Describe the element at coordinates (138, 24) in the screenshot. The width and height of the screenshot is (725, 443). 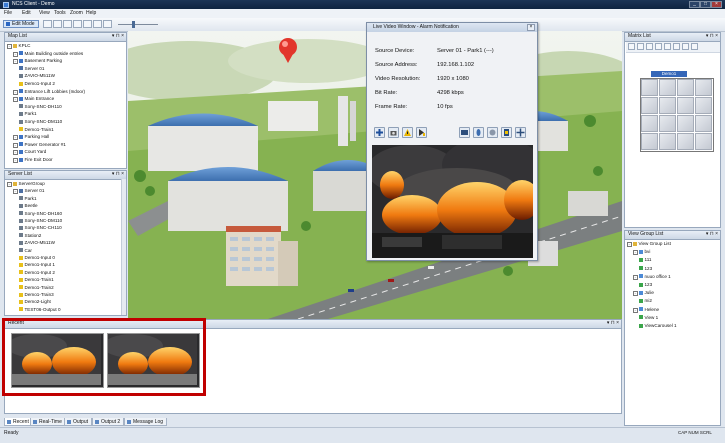
I see `zoom-slider` at that location.